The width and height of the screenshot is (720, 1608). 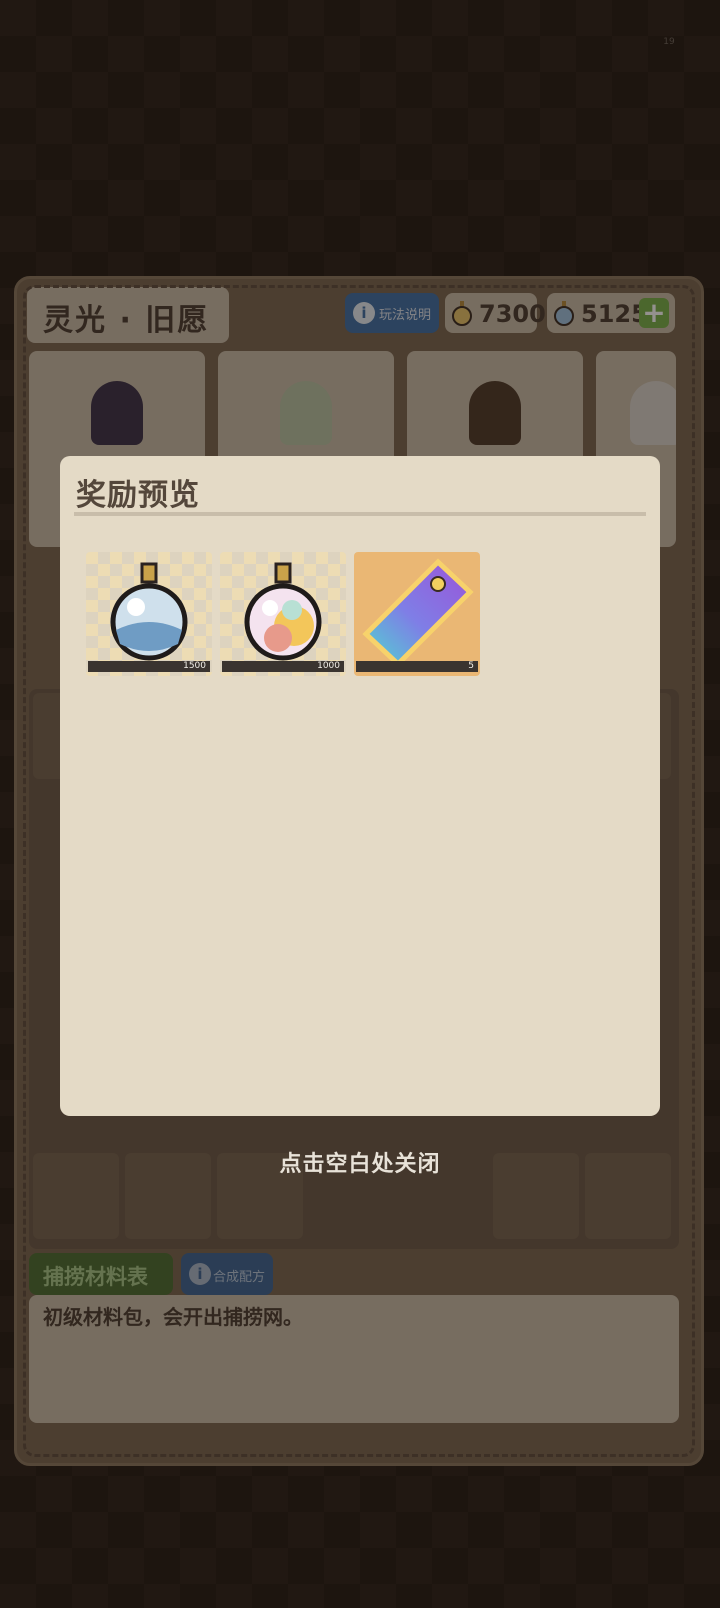 I want to click on reward-item: 5, so click(x=417, y=614).